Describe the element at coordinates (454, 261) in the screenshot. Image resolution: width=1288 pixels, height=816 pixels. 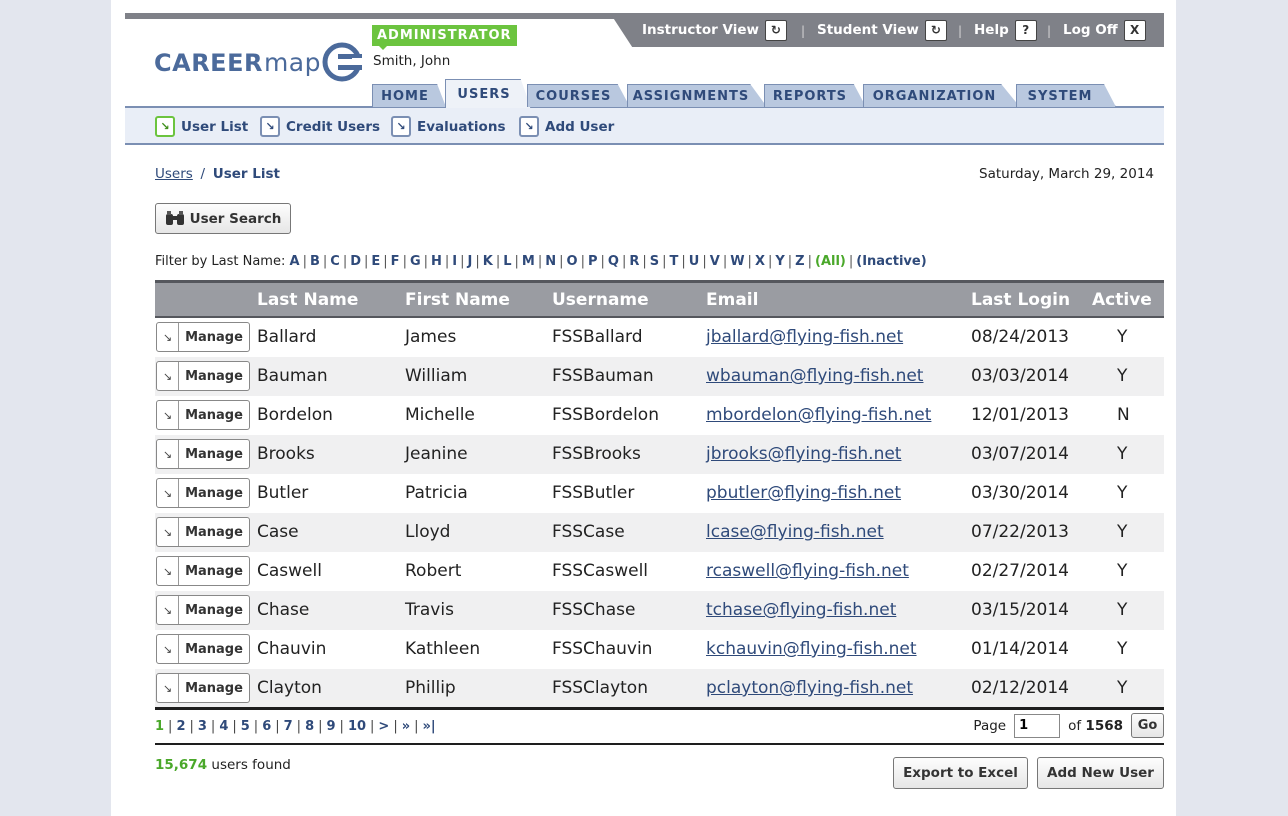
I see `filter-letter-i: I` at that location.